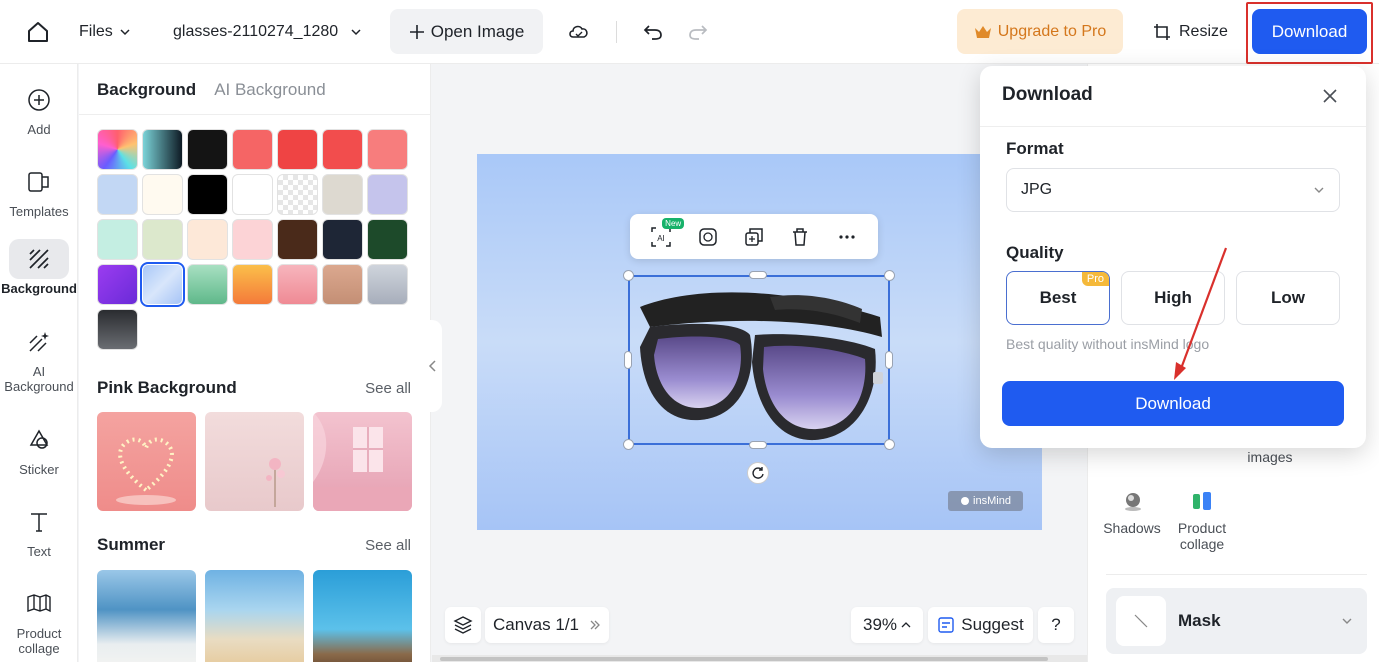 The image size is (1379, 662). Describe the element at coordinates (39, 358) in the screenshot. I see `rail-item-ai-background: AI Background` at that location.